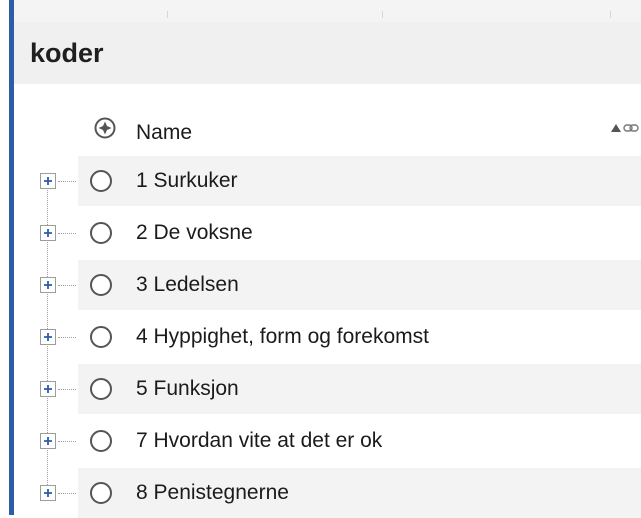 The image size is (641, 518). Describe the element at coordinates (327, 493) in the screenshot. I see `tree-row: 8 Penistegnerne` at that location.